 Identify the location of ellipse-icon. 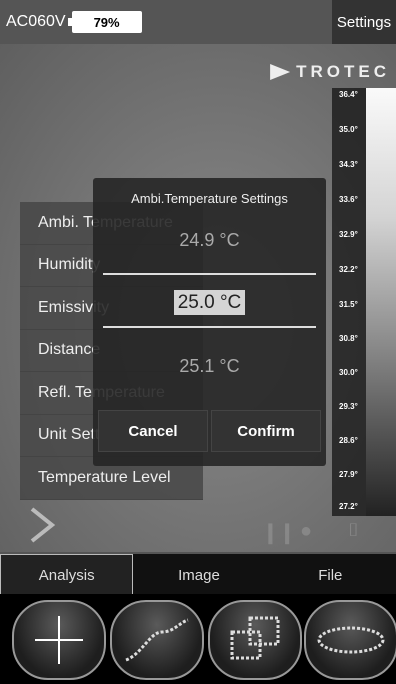
(351, 640).